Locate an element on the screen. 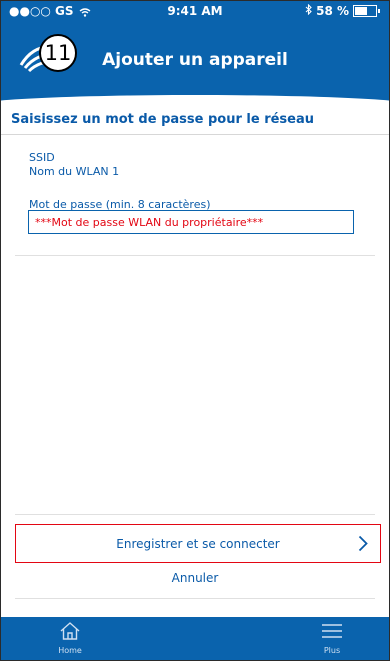 The image size is (390, 661). bluetooth-icon is located at coordinates (308, 10).